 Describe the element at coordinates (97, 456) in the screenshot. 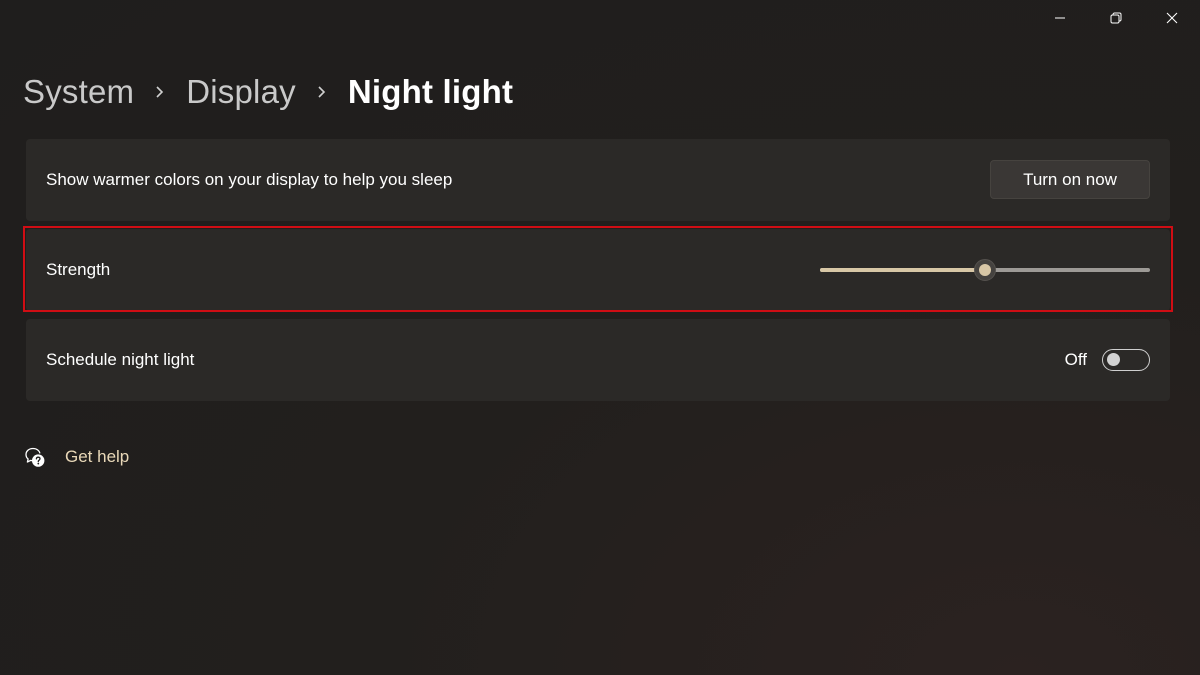

I see `get-help-label: Get help` at that location.